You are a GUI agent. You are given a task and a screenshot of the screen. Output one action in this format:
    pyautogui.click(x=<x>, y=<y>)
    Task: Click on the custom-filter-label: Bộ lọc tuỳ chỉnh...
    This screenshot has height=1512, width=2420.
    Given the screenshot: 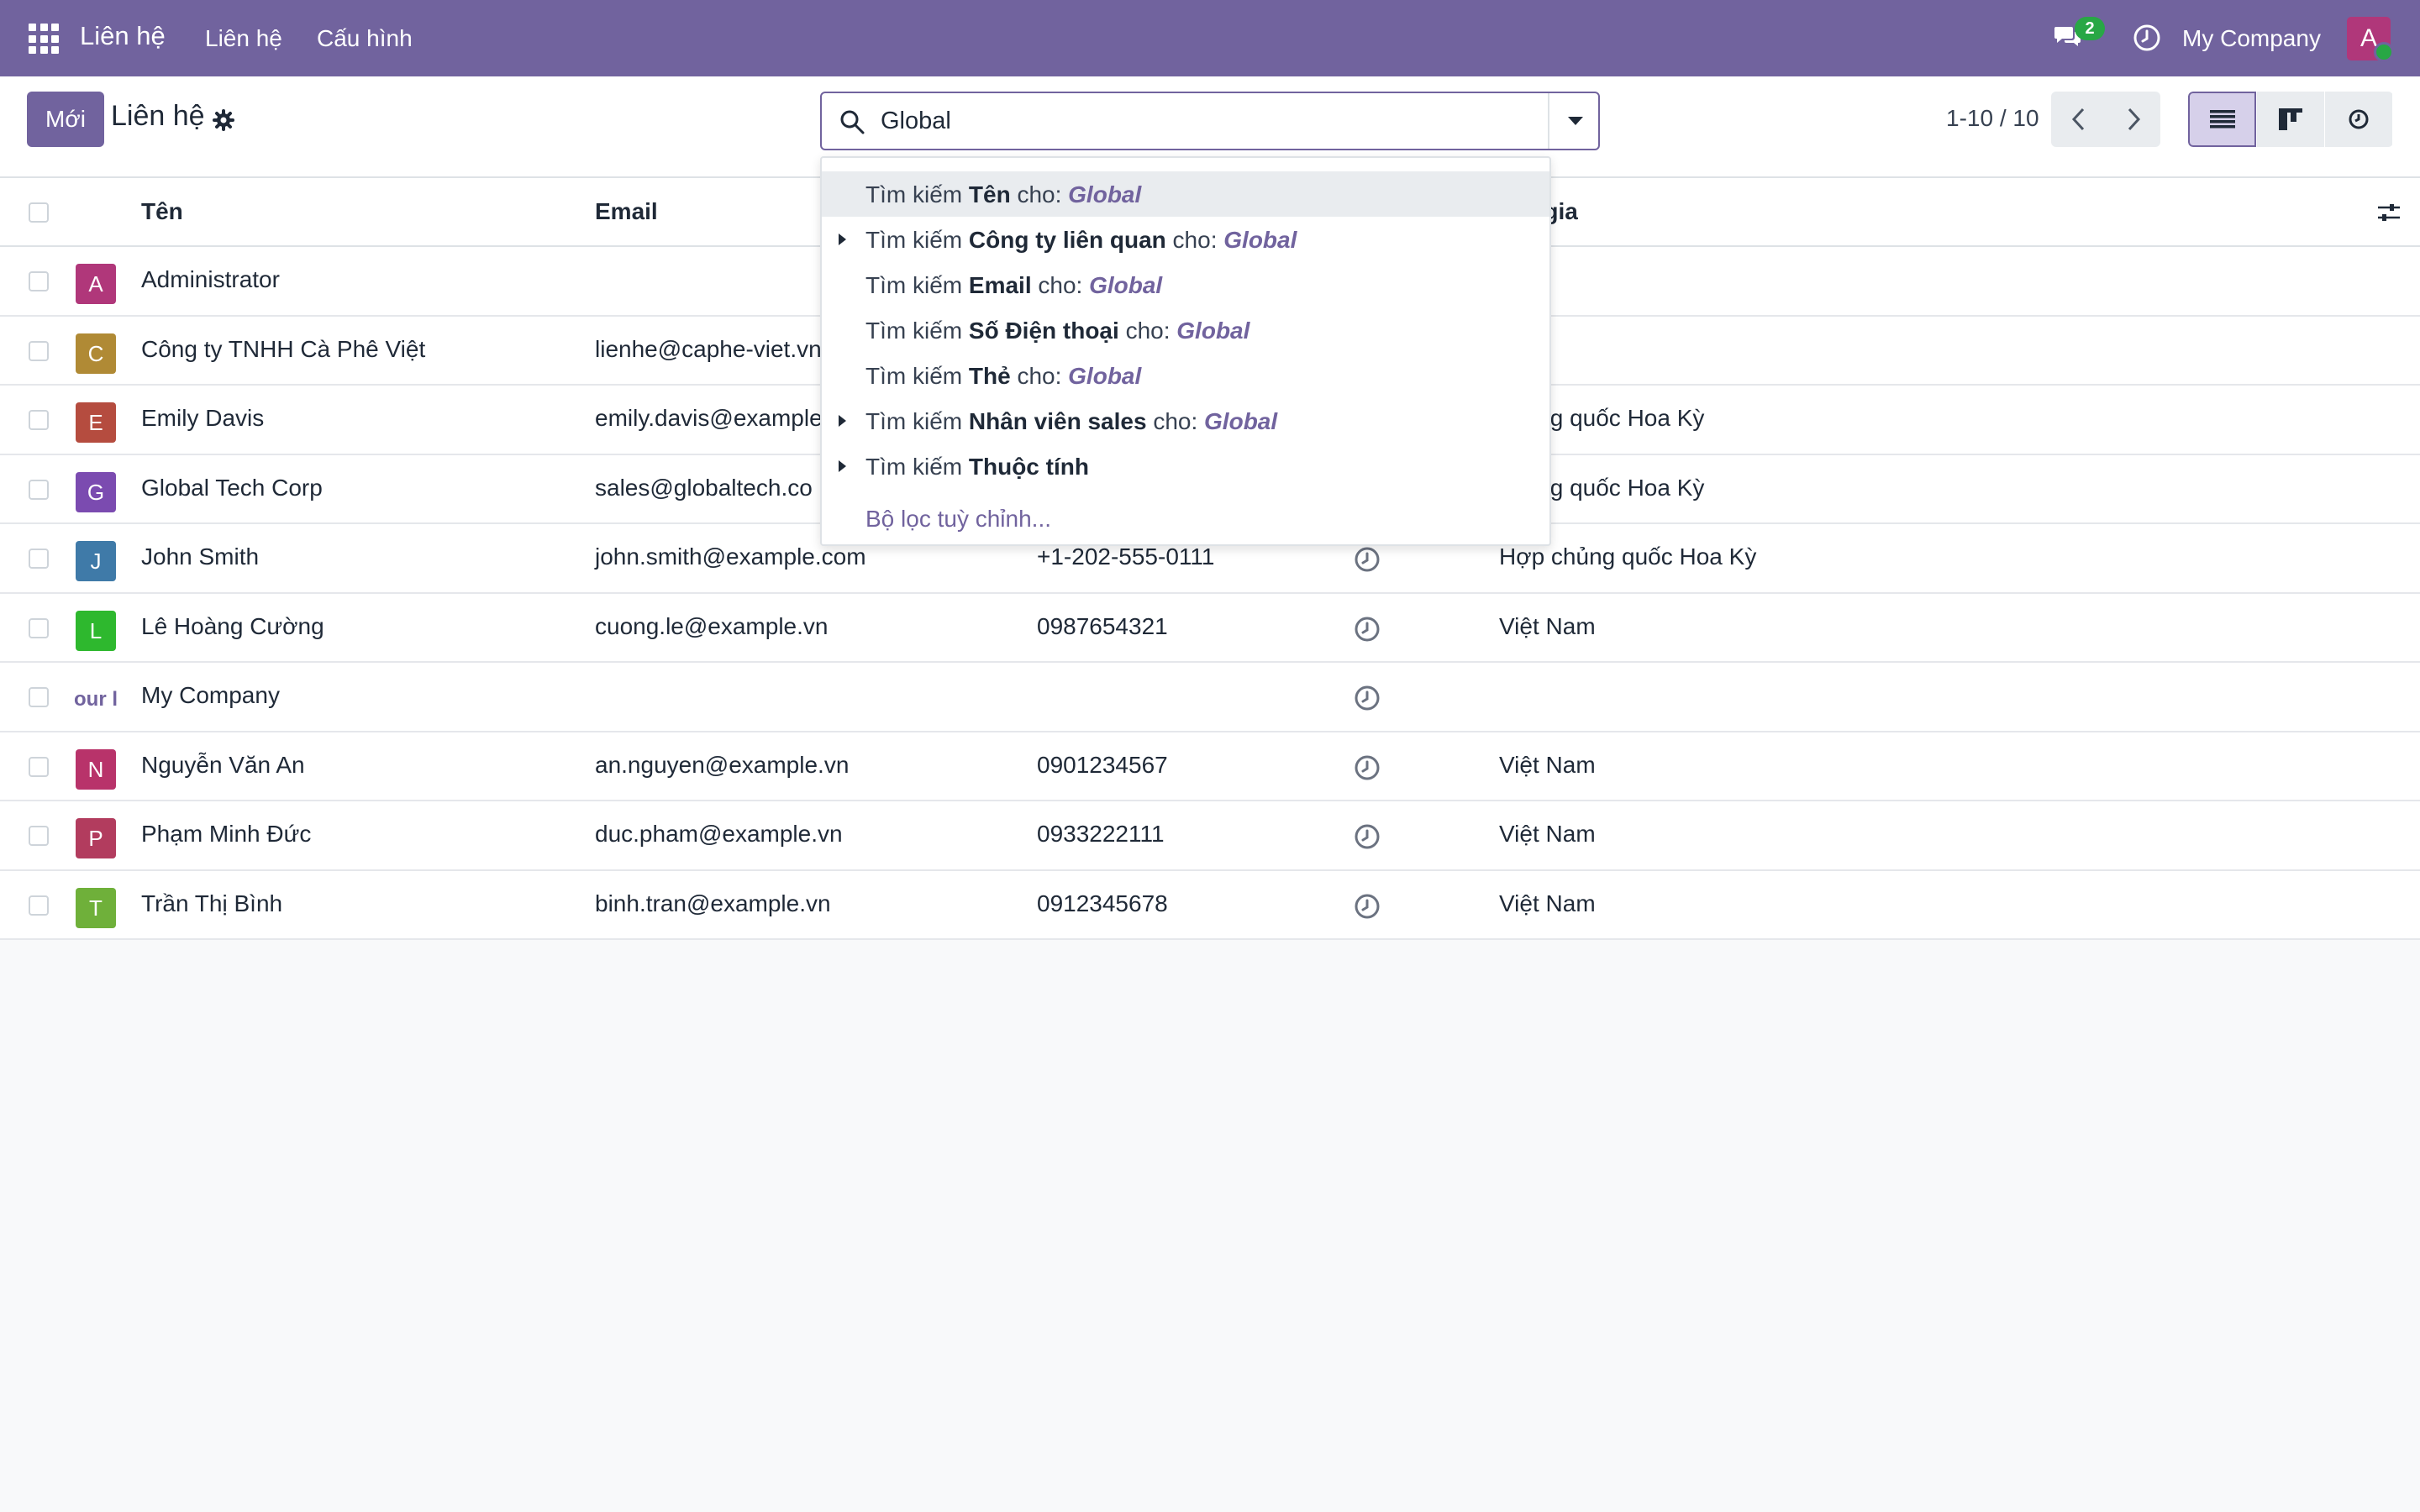 What is the action you would take?
    pyautogui.click(x=959, y=519)
    